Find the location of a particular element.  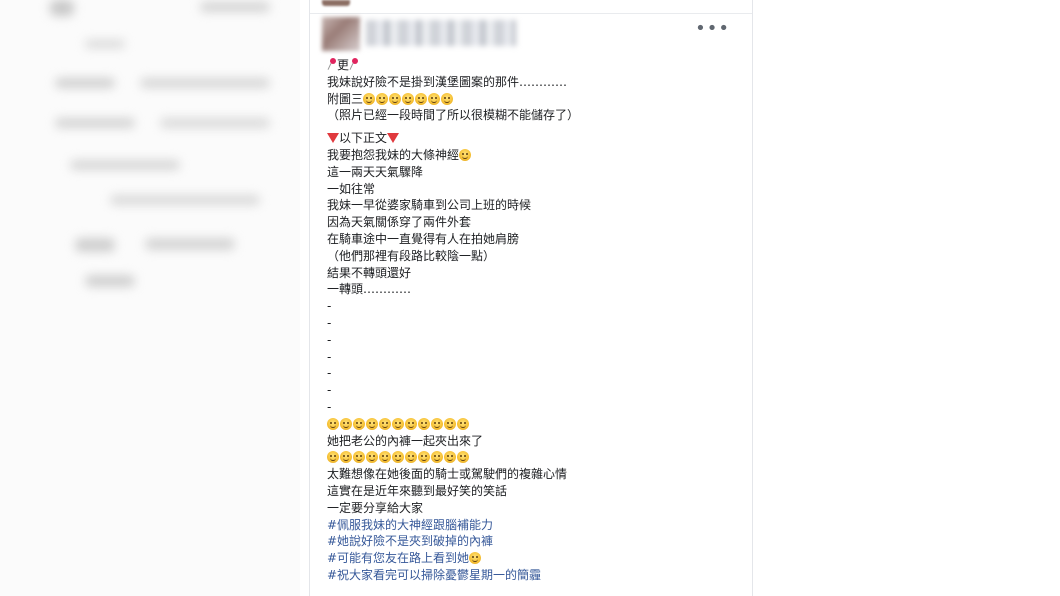

hashtag-link: #可能有您友在路上看到她 is located at coordinates (537, 558).